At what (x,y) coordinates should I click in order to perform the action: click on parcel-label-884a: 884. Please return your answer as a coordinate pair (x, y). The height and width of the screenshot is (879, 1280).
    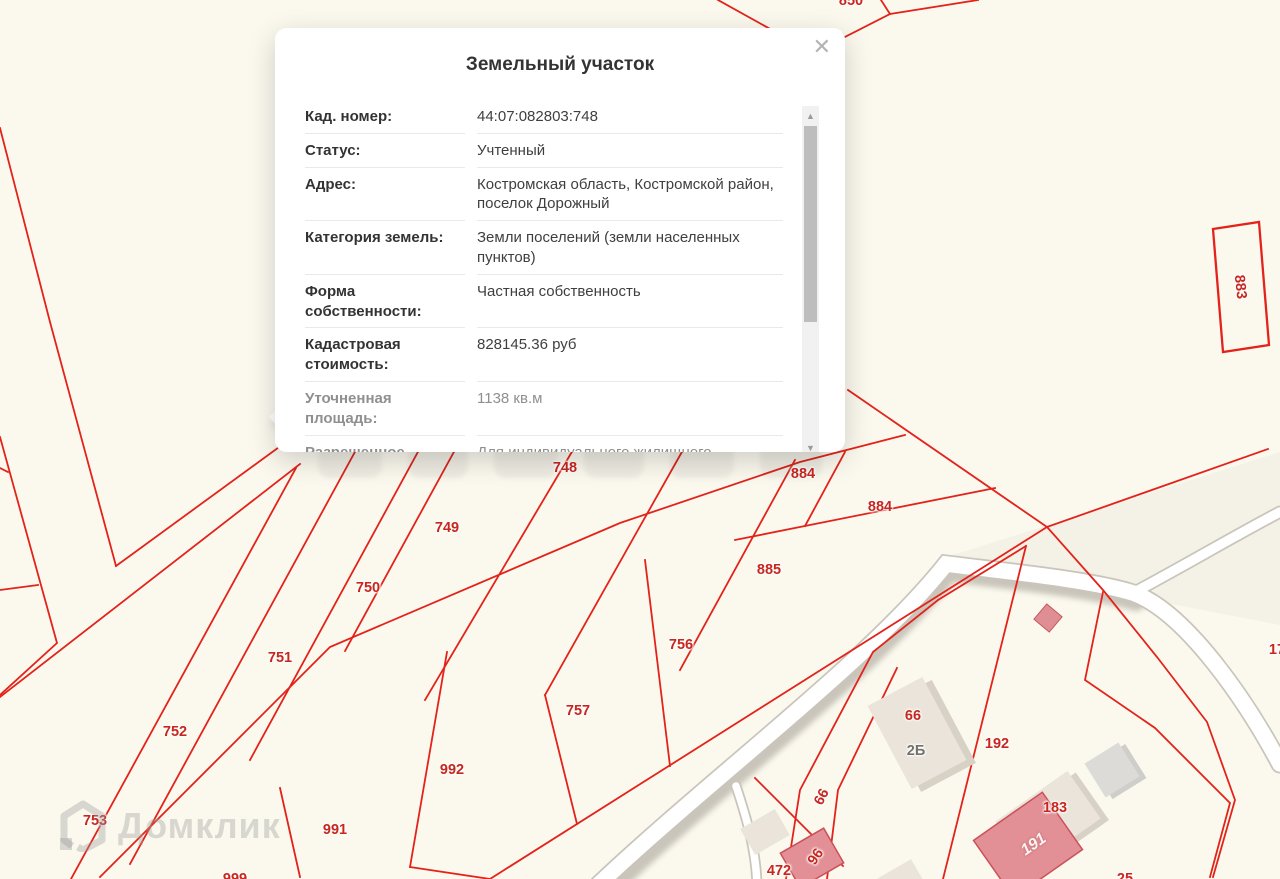
    Looking at the image, I should click on (803, 474).